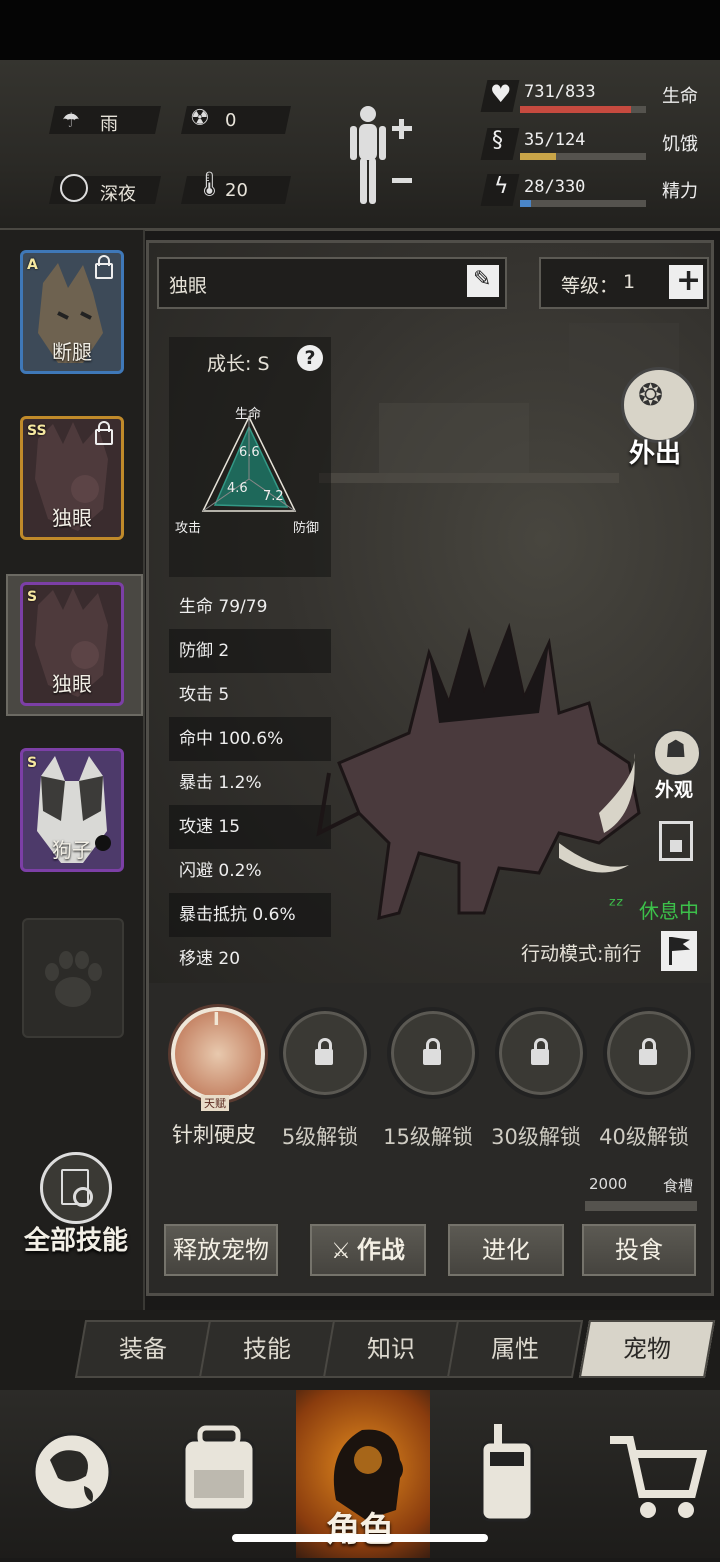 This screenshot has width=720, height=1562. What do you see at coordinates (555, 187) in the screenshot?
I see `energy-value: 28/330` at bounding box center [555, 187].